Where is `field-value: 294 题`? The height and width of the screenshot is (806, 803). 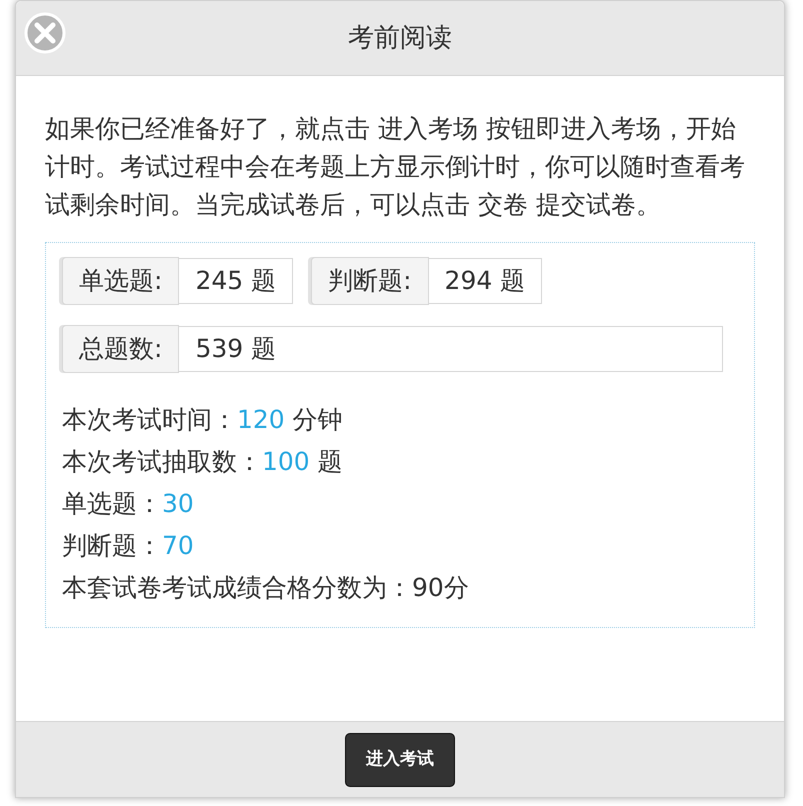 field-value: 294 题 is located at coordinates (485, 281).